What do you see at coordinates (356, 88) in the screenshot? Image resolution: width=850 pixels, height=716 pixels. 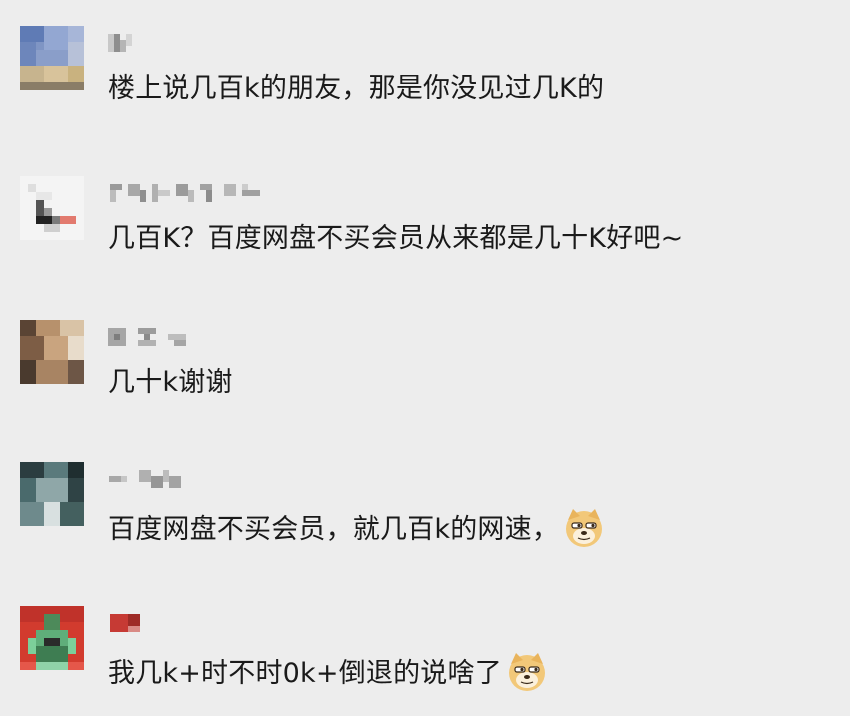 I see `comment-text: 楼上说几百k的朋友，那是你没见过几K的` at bounding box center [356, 88].